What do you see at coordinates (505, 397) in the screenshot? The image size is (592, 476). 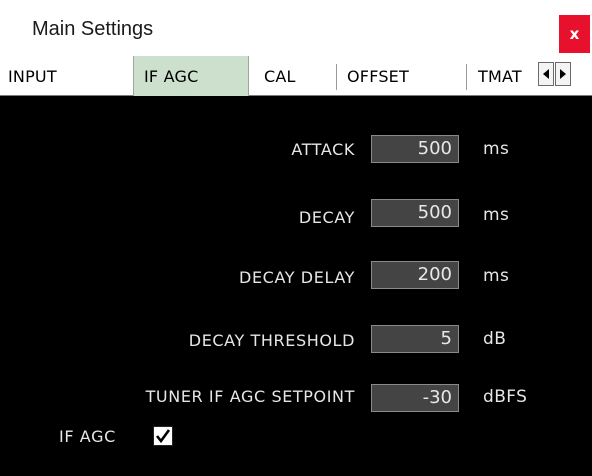 I see `tuner-setpoint-unit: dBFS` at bounding box center [505, 397].